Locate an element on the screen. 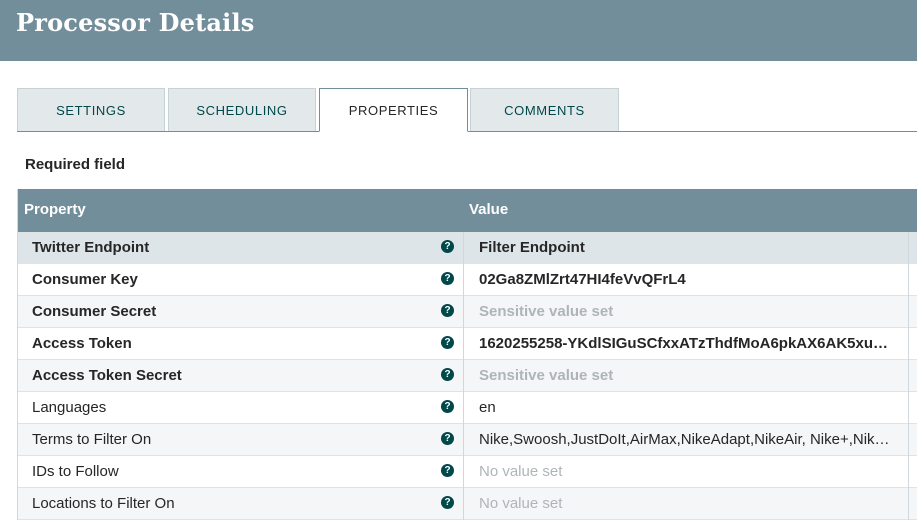 This screenshot has height=526, width=917. required-field-label: Required field is located at coordinates (75, 164).